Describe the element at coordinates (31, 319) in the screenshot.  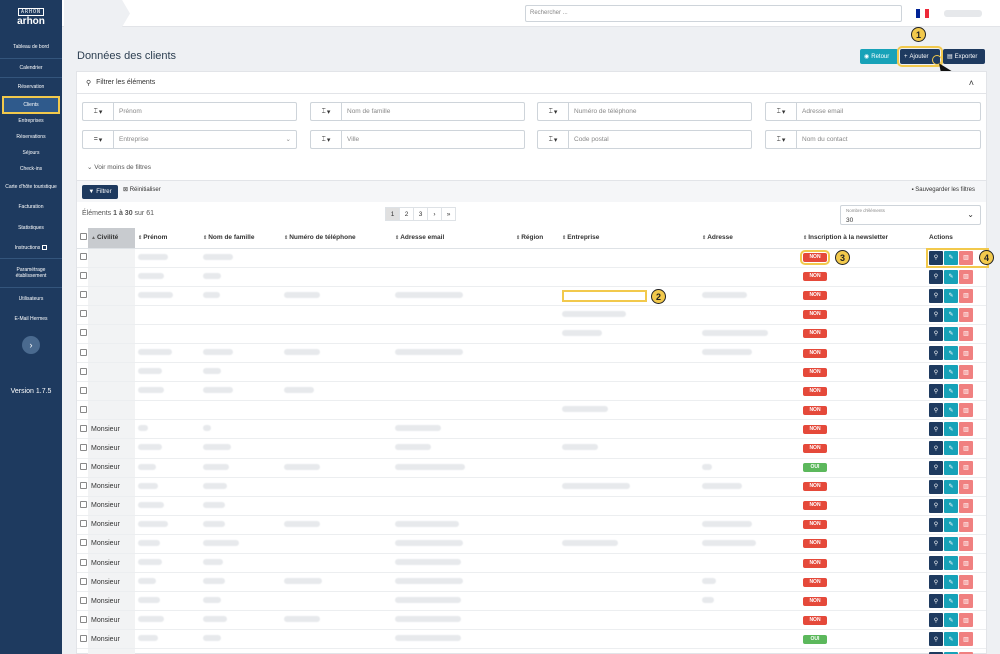
I see `sidebar-item-email: E-Mail Hermes` at that location.